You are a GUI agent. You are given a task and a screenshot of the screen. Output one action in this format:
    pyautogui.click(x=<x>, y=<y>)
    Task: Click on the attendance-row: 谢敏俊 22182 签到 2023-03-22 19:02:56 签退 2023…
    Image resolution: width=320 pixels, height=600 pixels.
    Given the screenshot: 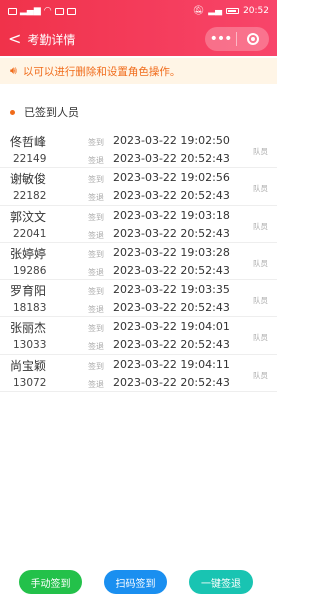 What is the action you would take?
    pyautogui.click(x=138, y=187)
    